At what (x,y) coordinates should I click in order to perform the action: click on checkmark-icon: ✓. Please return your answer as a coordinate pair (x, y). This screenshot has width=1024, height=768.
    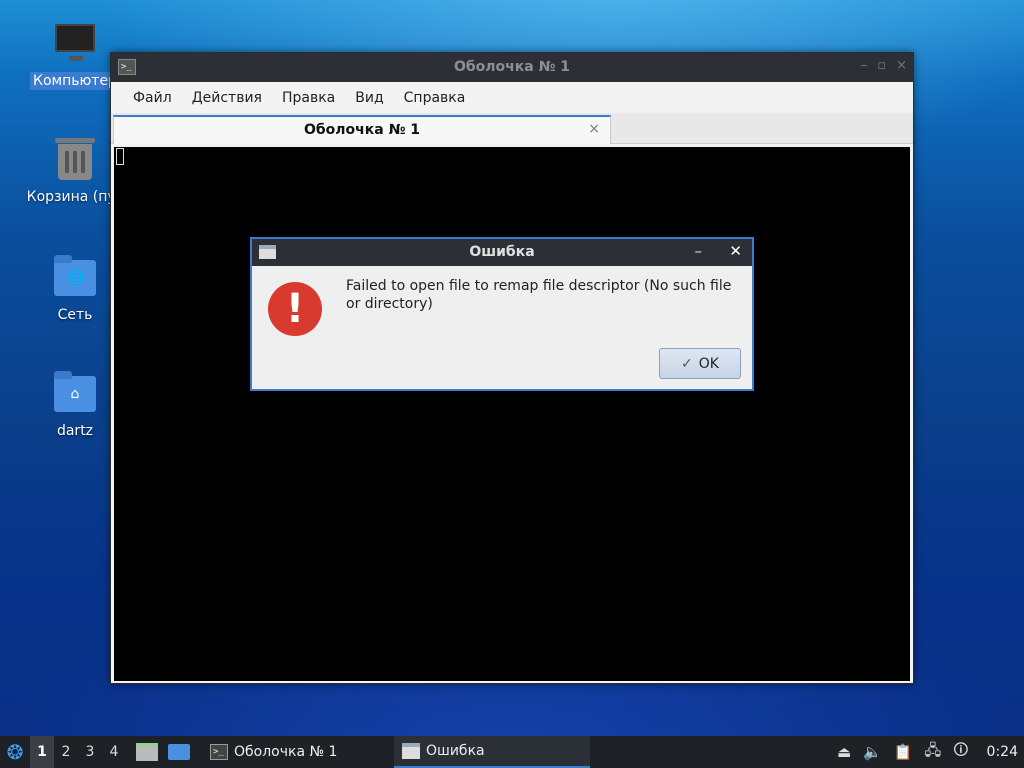
    Looking at the image, I should click on (687, 363).